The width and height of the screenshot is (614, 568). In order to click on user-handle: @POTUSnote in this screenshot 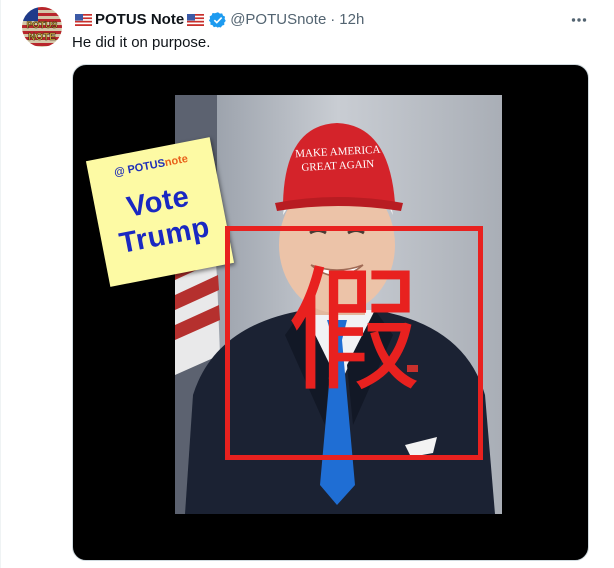, I will do `click(278, 20)`.